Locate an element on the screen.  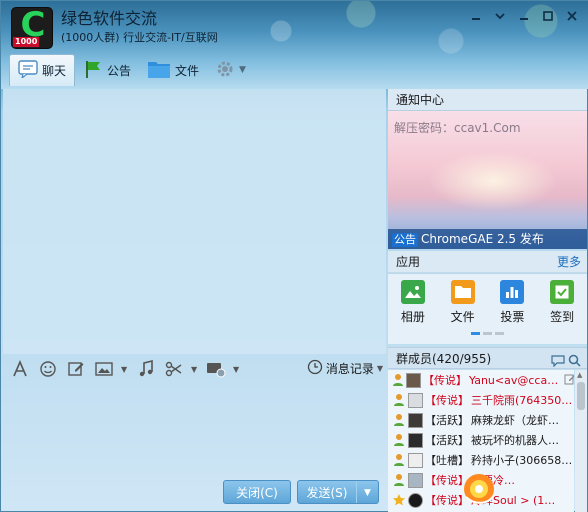
banner-caption: 公告 ChromeGAE 2.5 发布 is located at coordinates (487, 239).